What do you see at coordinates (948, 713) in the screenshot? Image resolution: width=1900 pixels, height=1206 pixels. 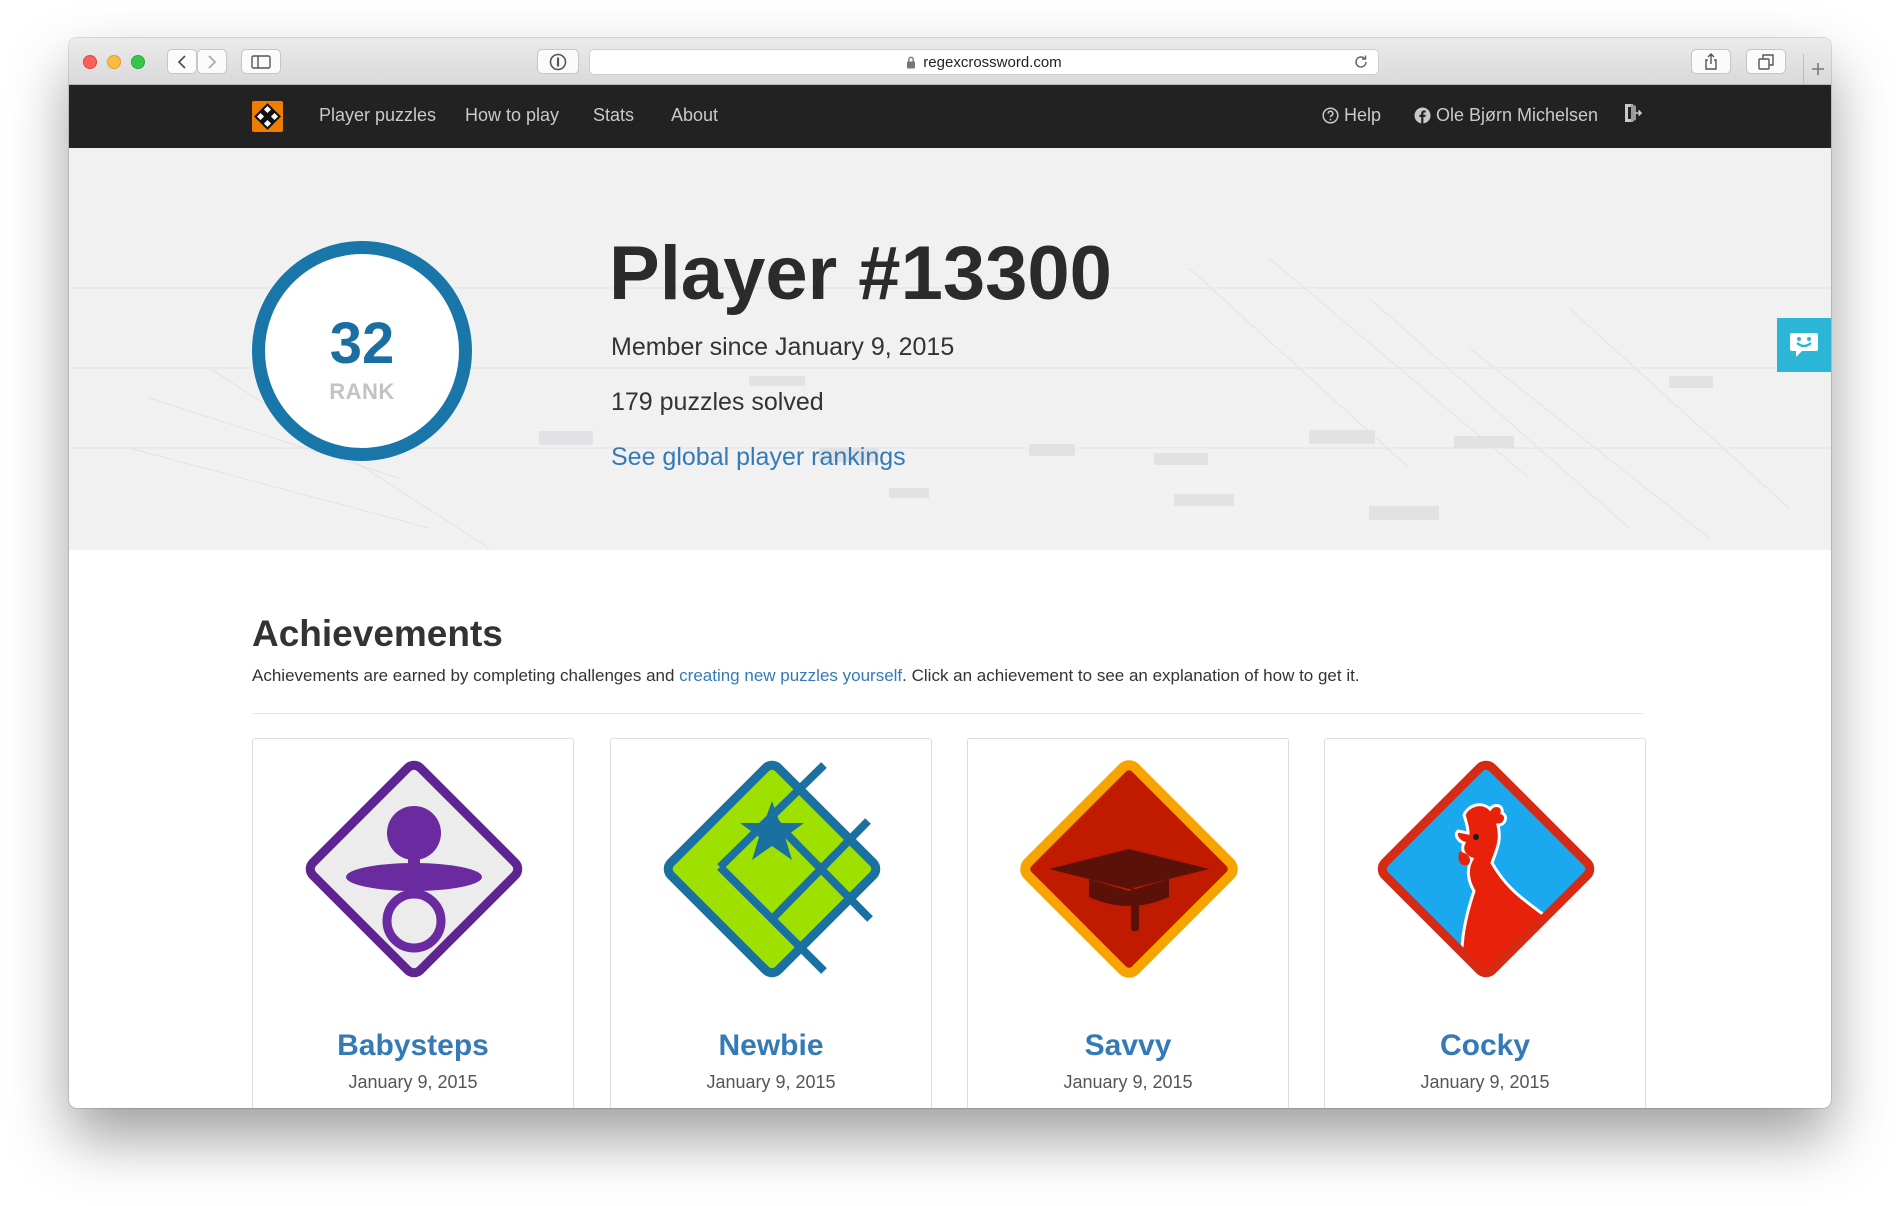 I see `divider` at bounding box center [948, 713].